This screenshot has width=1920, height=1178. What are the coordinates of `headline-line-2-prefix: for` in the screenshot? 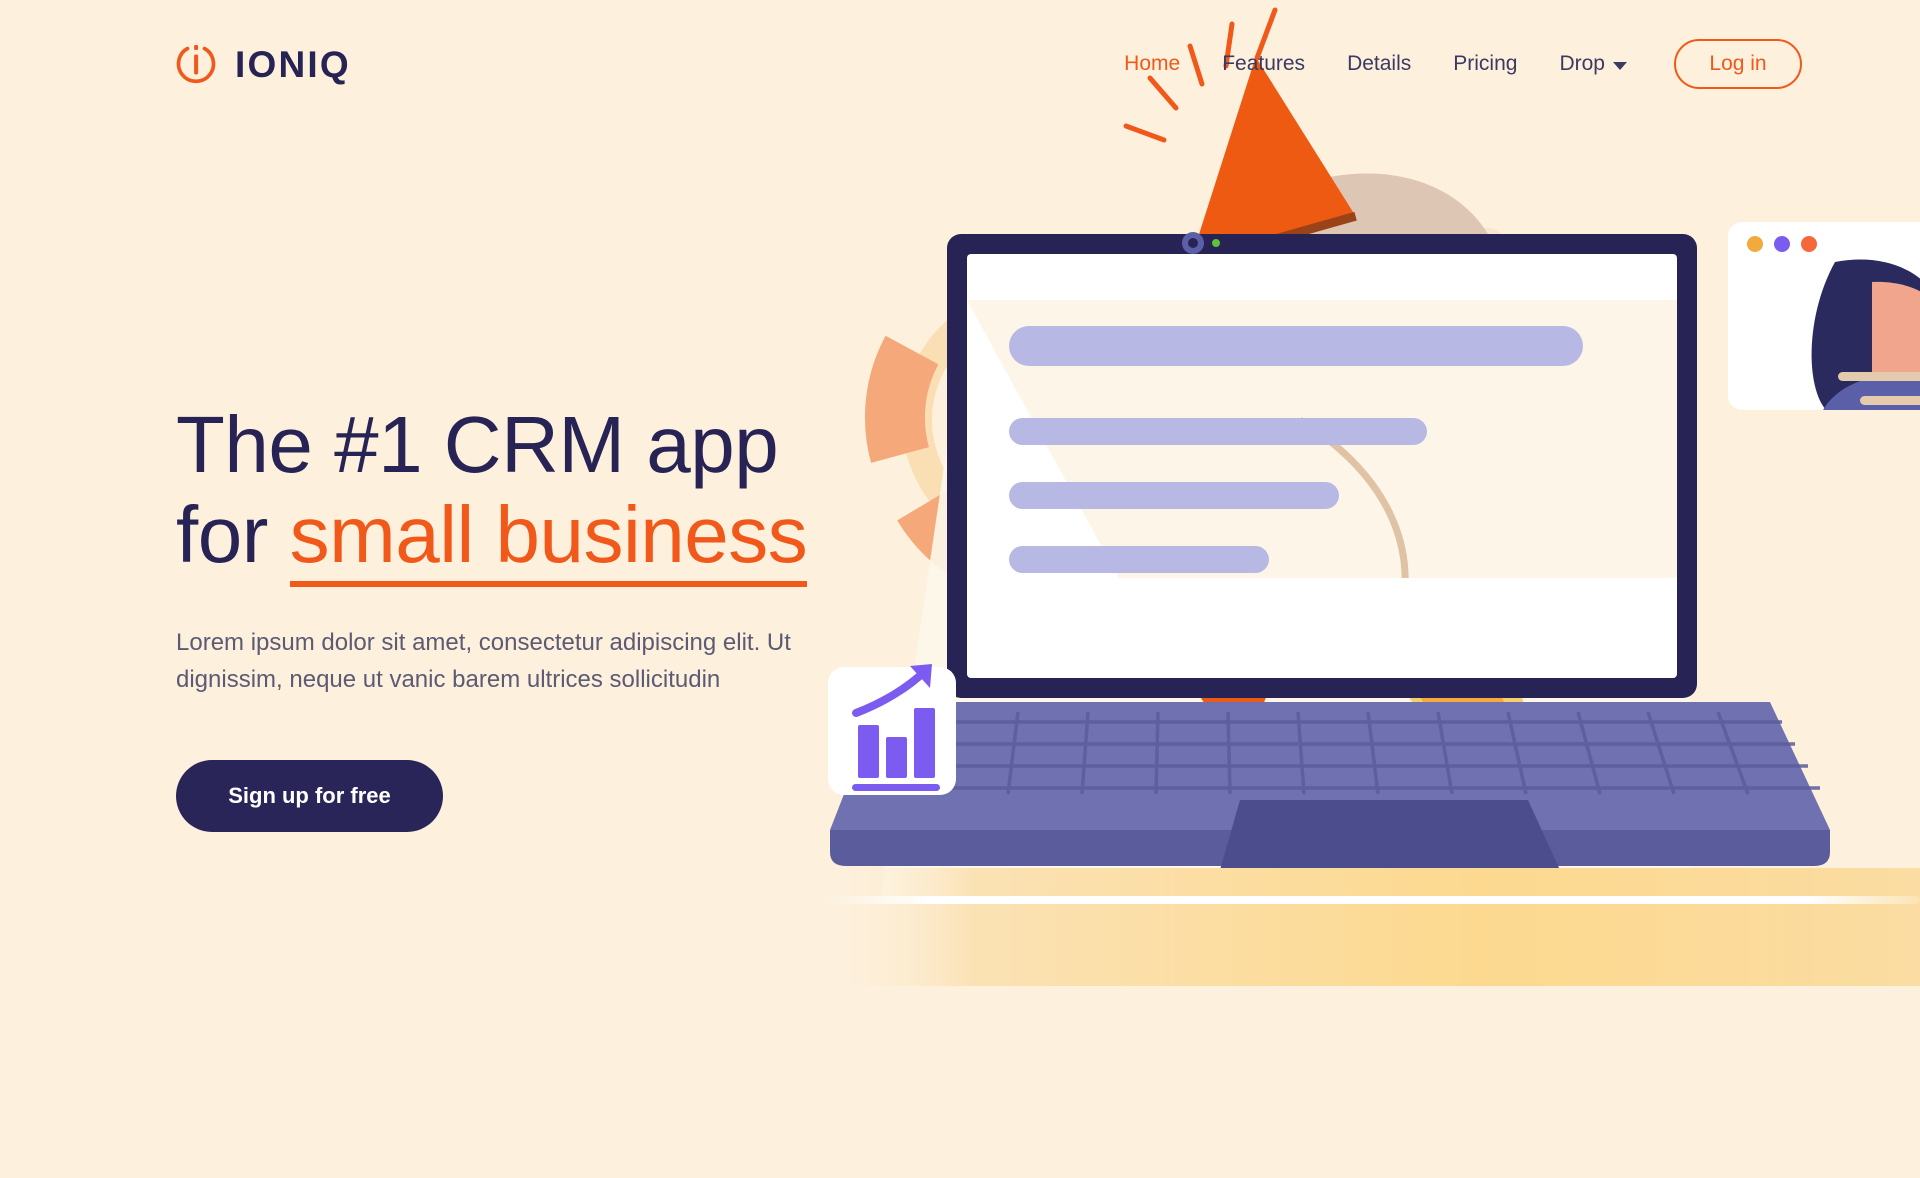 It's located at (233, 535).